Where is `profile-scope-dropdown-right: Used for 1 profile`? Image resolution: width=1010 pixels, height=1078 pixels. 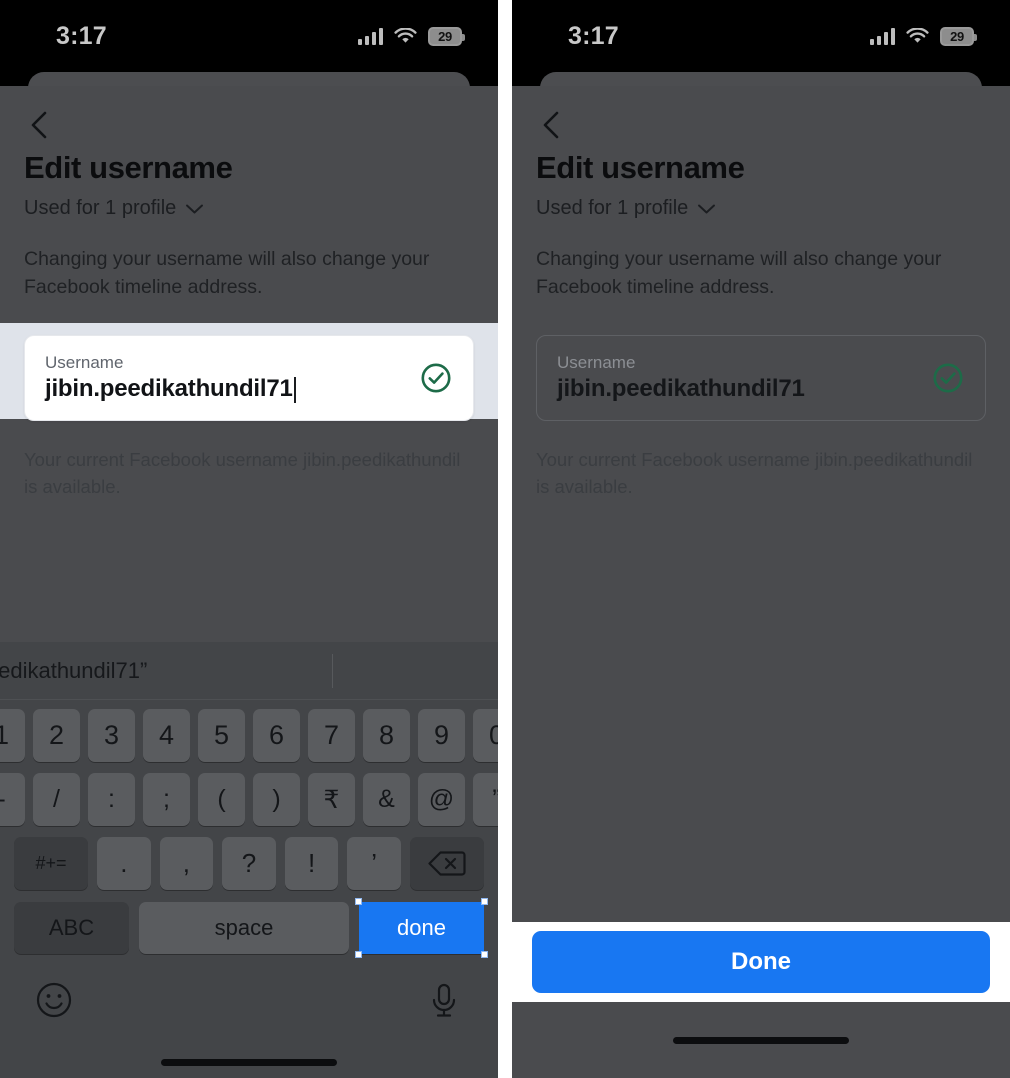
profile-scope-dropdown-right: Used for 1 profile is located at coordinates (761, 208).